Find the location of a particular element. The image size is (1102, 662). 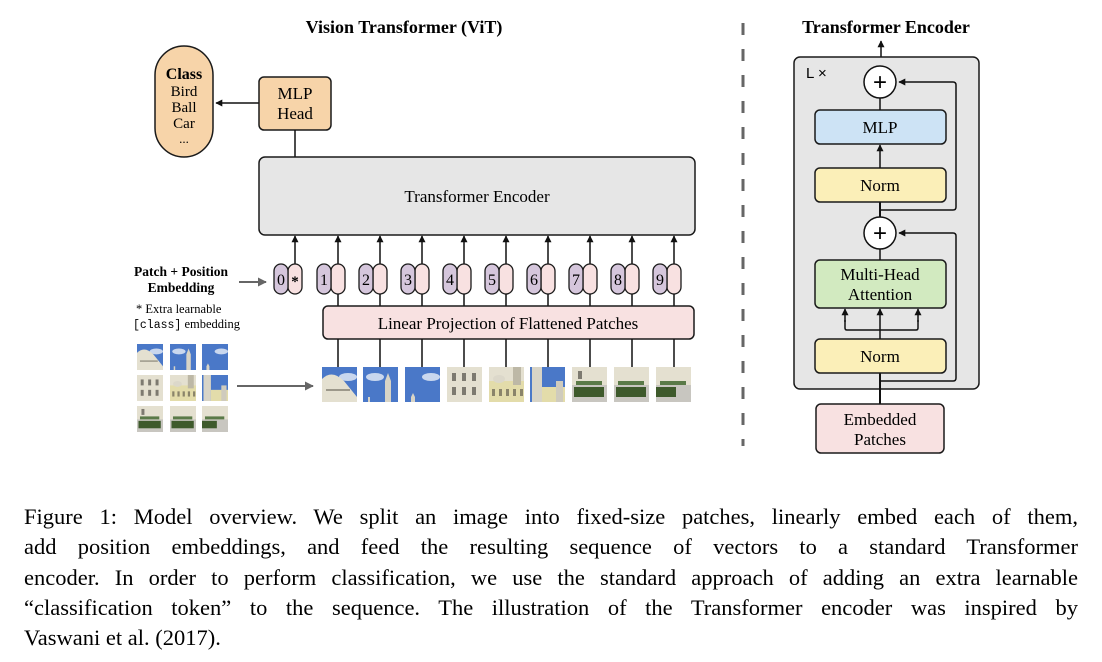

position-index: 8 is located at coordinates (618, 280).